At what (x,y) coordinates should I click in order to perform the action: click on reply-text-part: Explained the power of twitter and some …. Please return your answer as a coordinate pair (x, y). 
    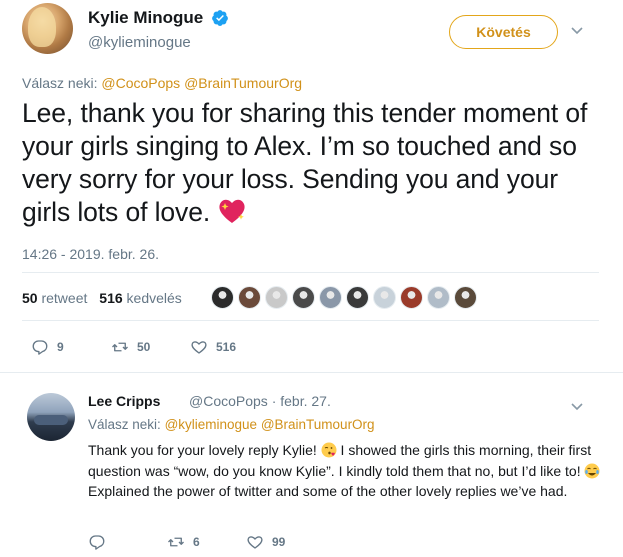
    Looking at the image, I should click on (328, 491).